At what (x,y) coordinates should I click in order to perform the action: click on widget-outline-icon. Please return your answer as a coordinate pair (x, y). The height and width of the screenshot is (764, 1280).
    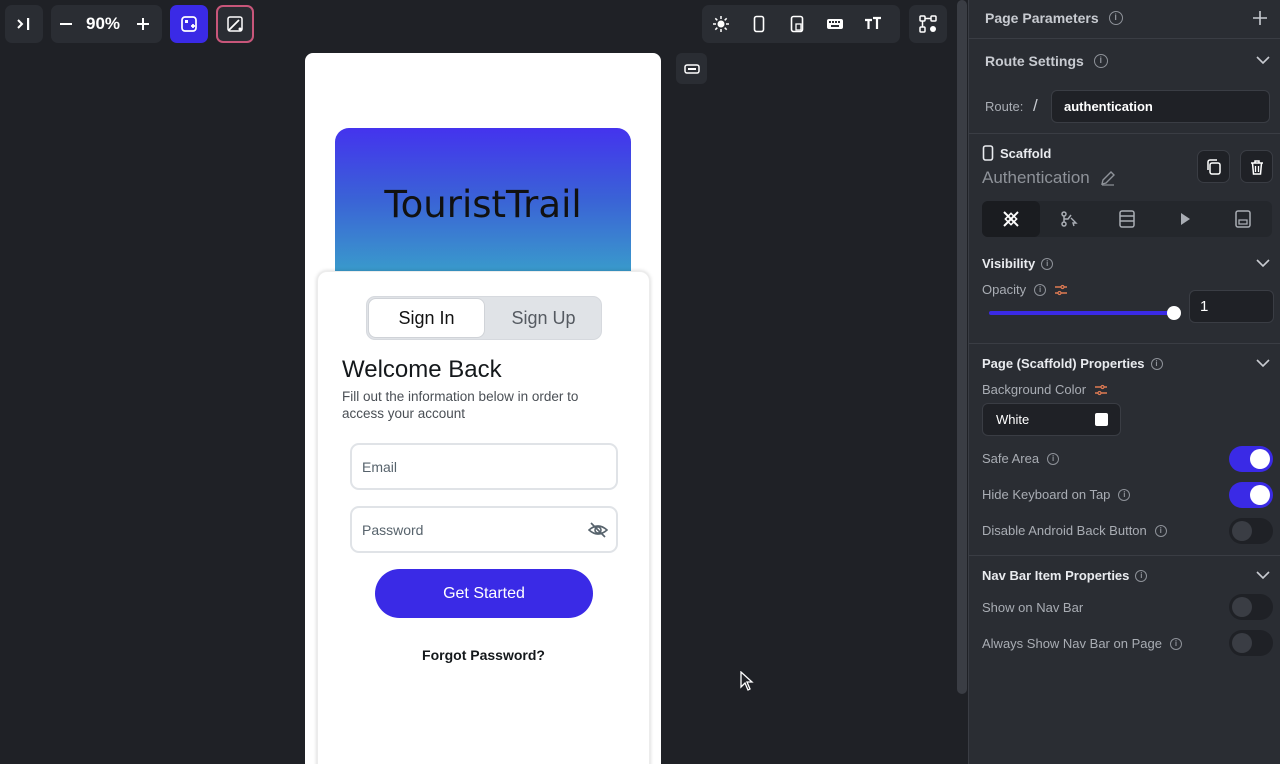
    Looking at the image, I should click on (691, 68).